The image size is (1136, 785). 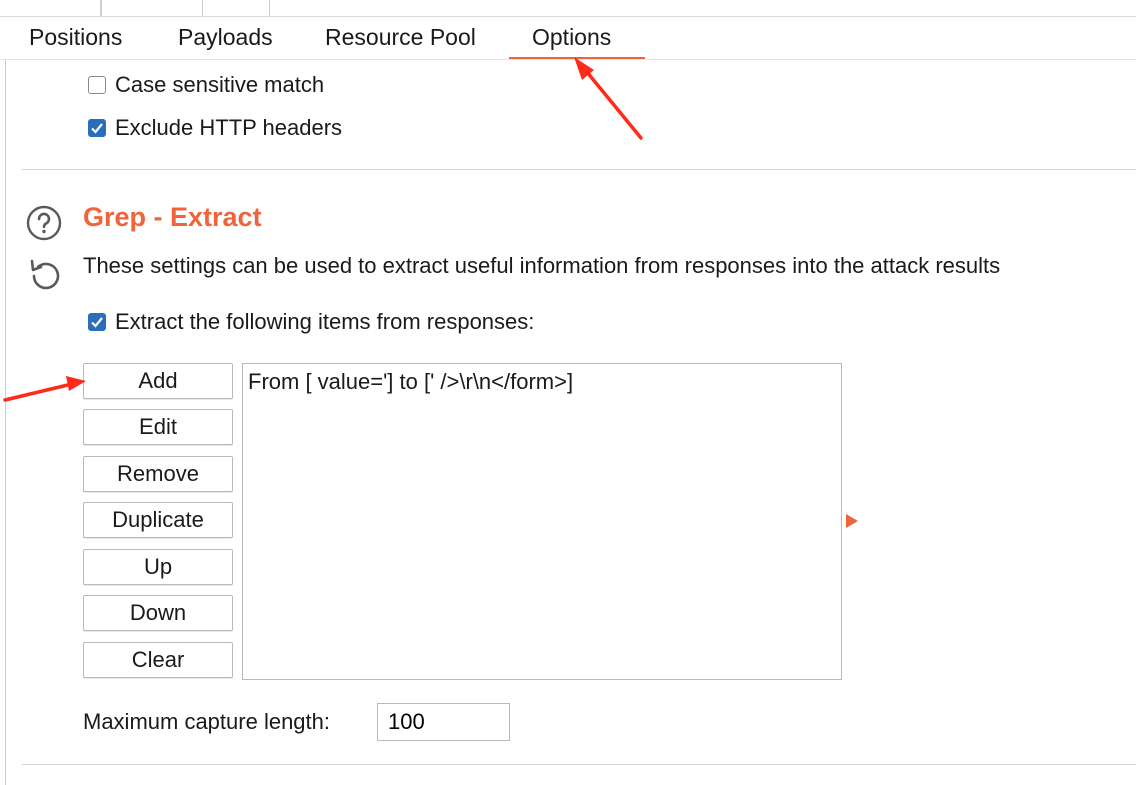 What do you see at coordinates (158, 660) in the screenshot?
I see `clear-button: Clear` at bounding box center [158, 660].